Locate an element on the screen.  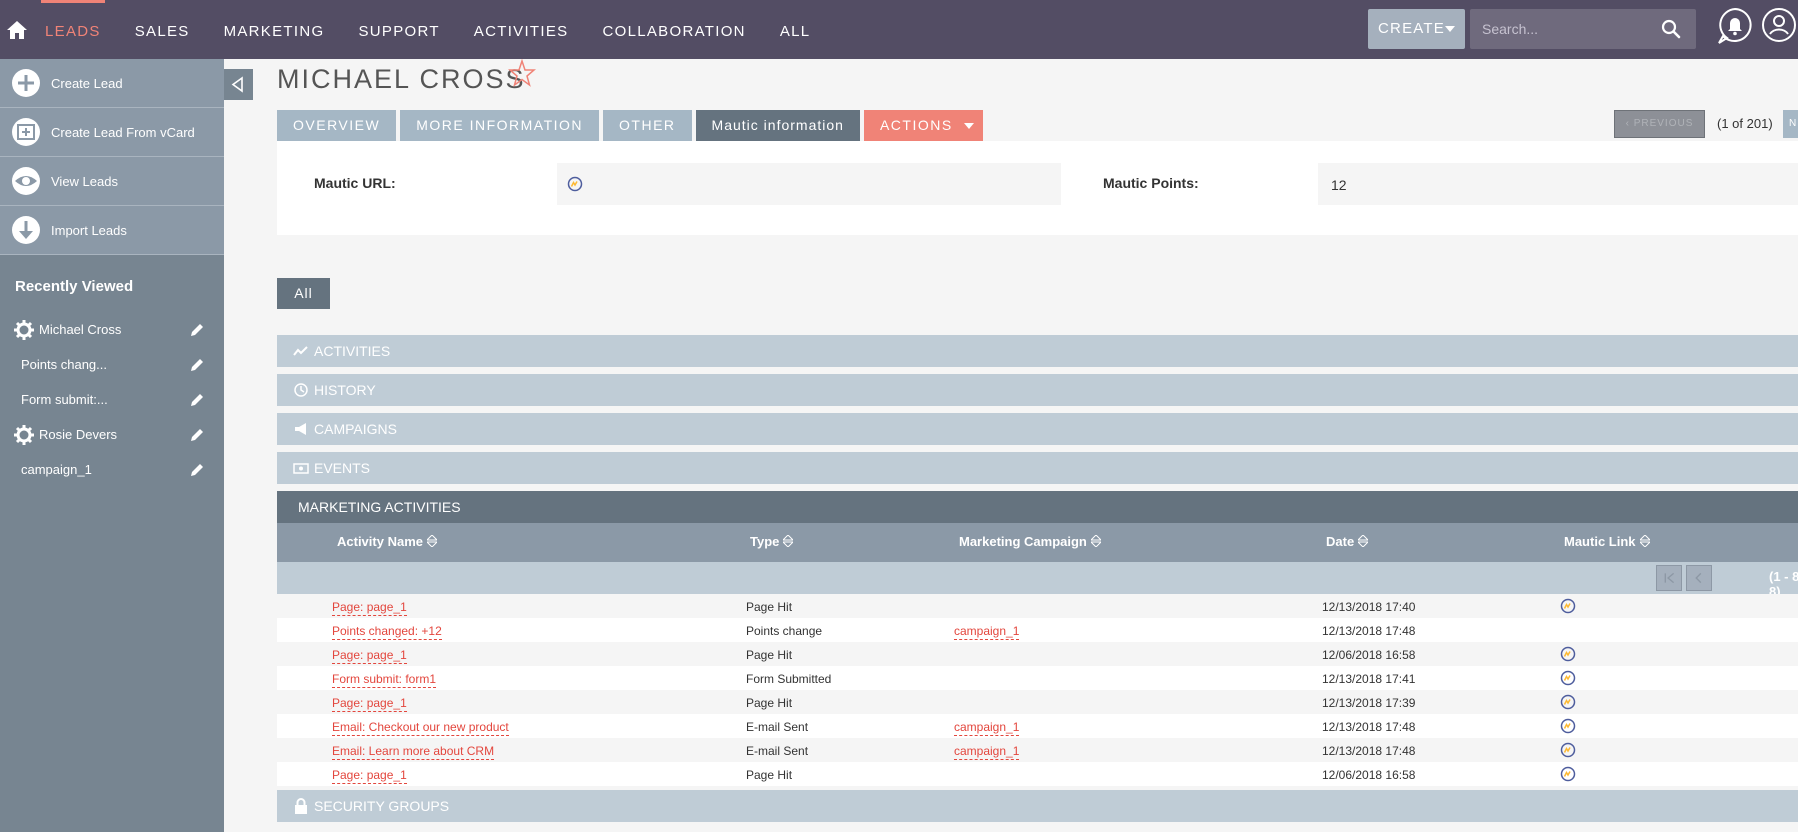
activity-type: Form Submitted is located at coordinates (789, 679).